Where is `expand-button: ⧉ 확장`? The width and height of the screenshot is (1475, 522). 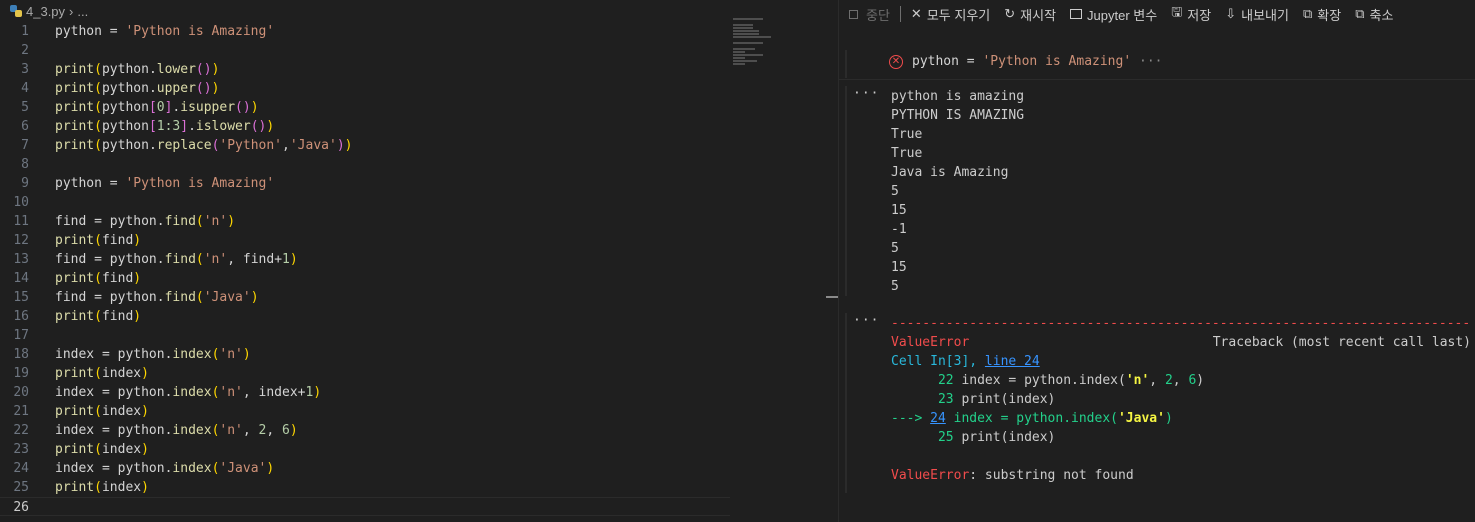 expand-button: ⧉ 확장 is located at coordinates (1322, 14).